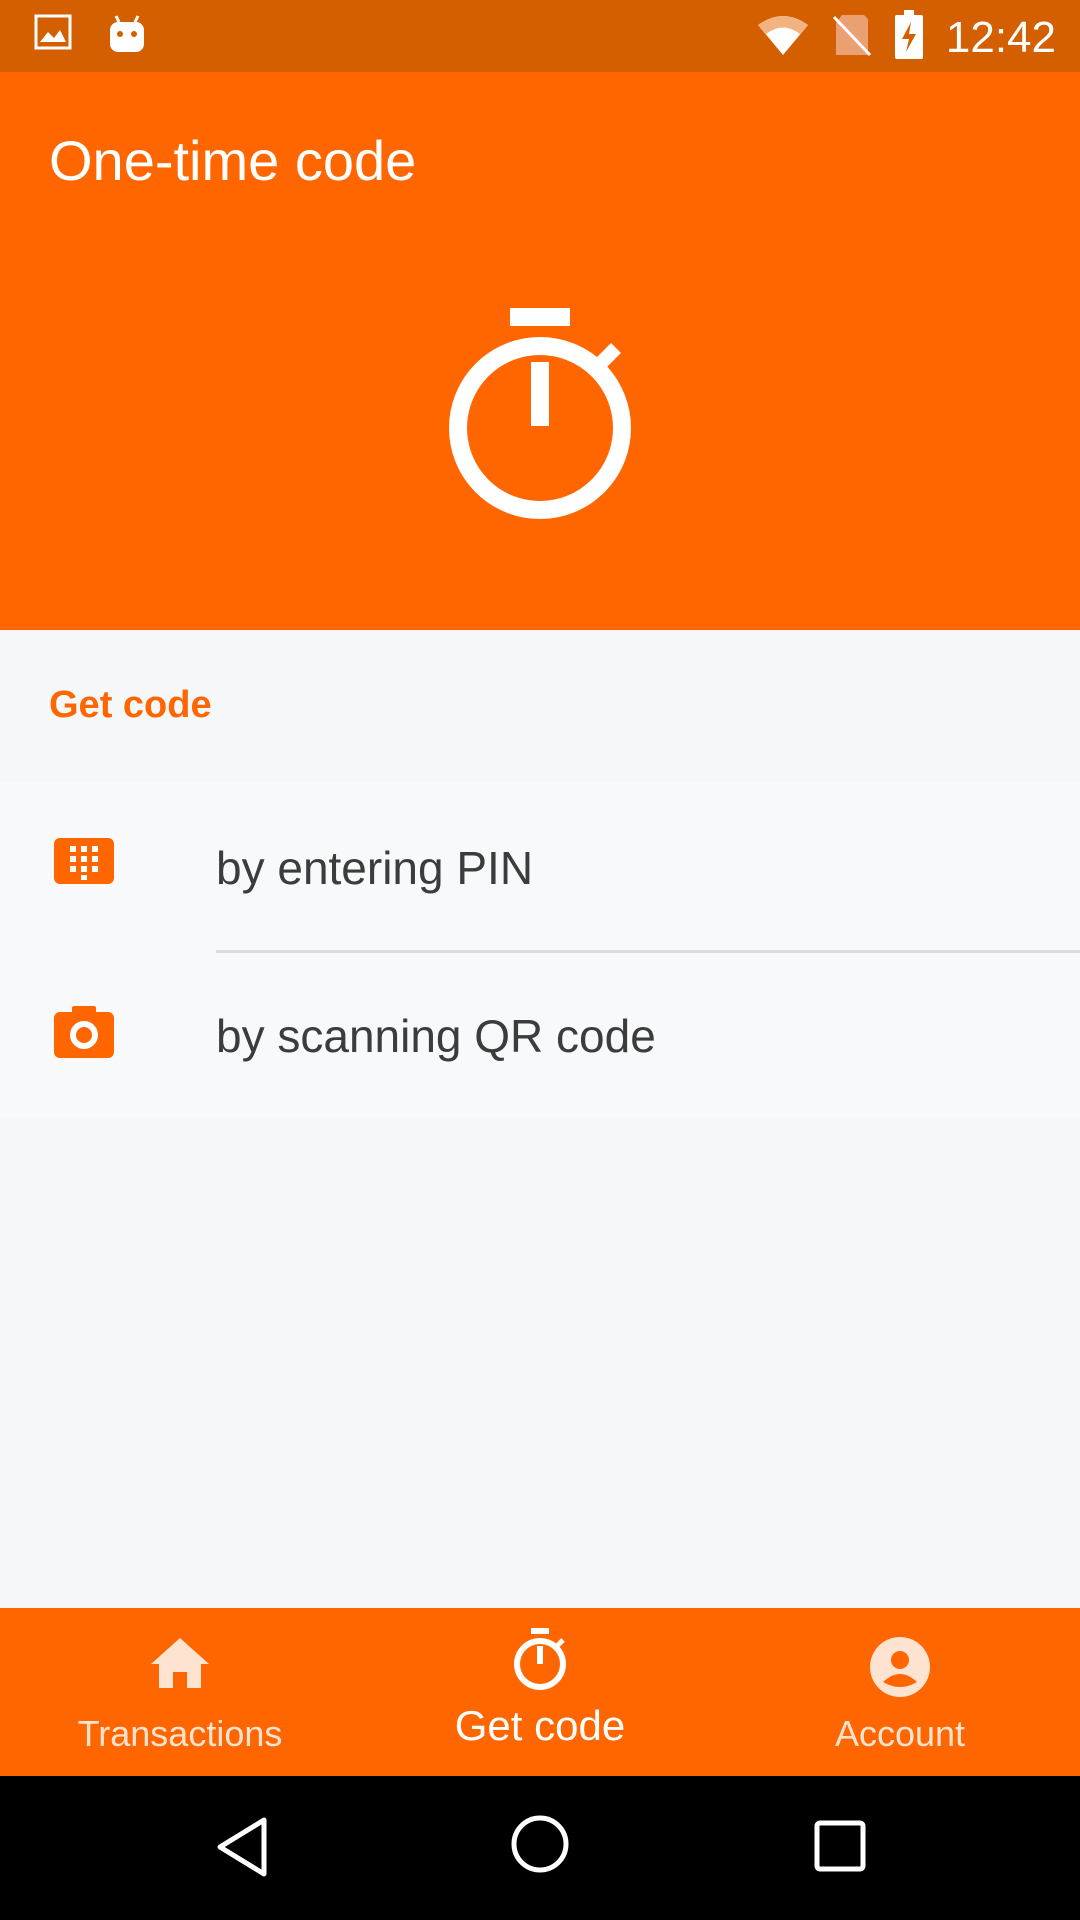 This screenshot has height=1920, width=1080. Describe the element at coordinates (130, 705) in the screenshot. I see `section-header: Get code` at that location.